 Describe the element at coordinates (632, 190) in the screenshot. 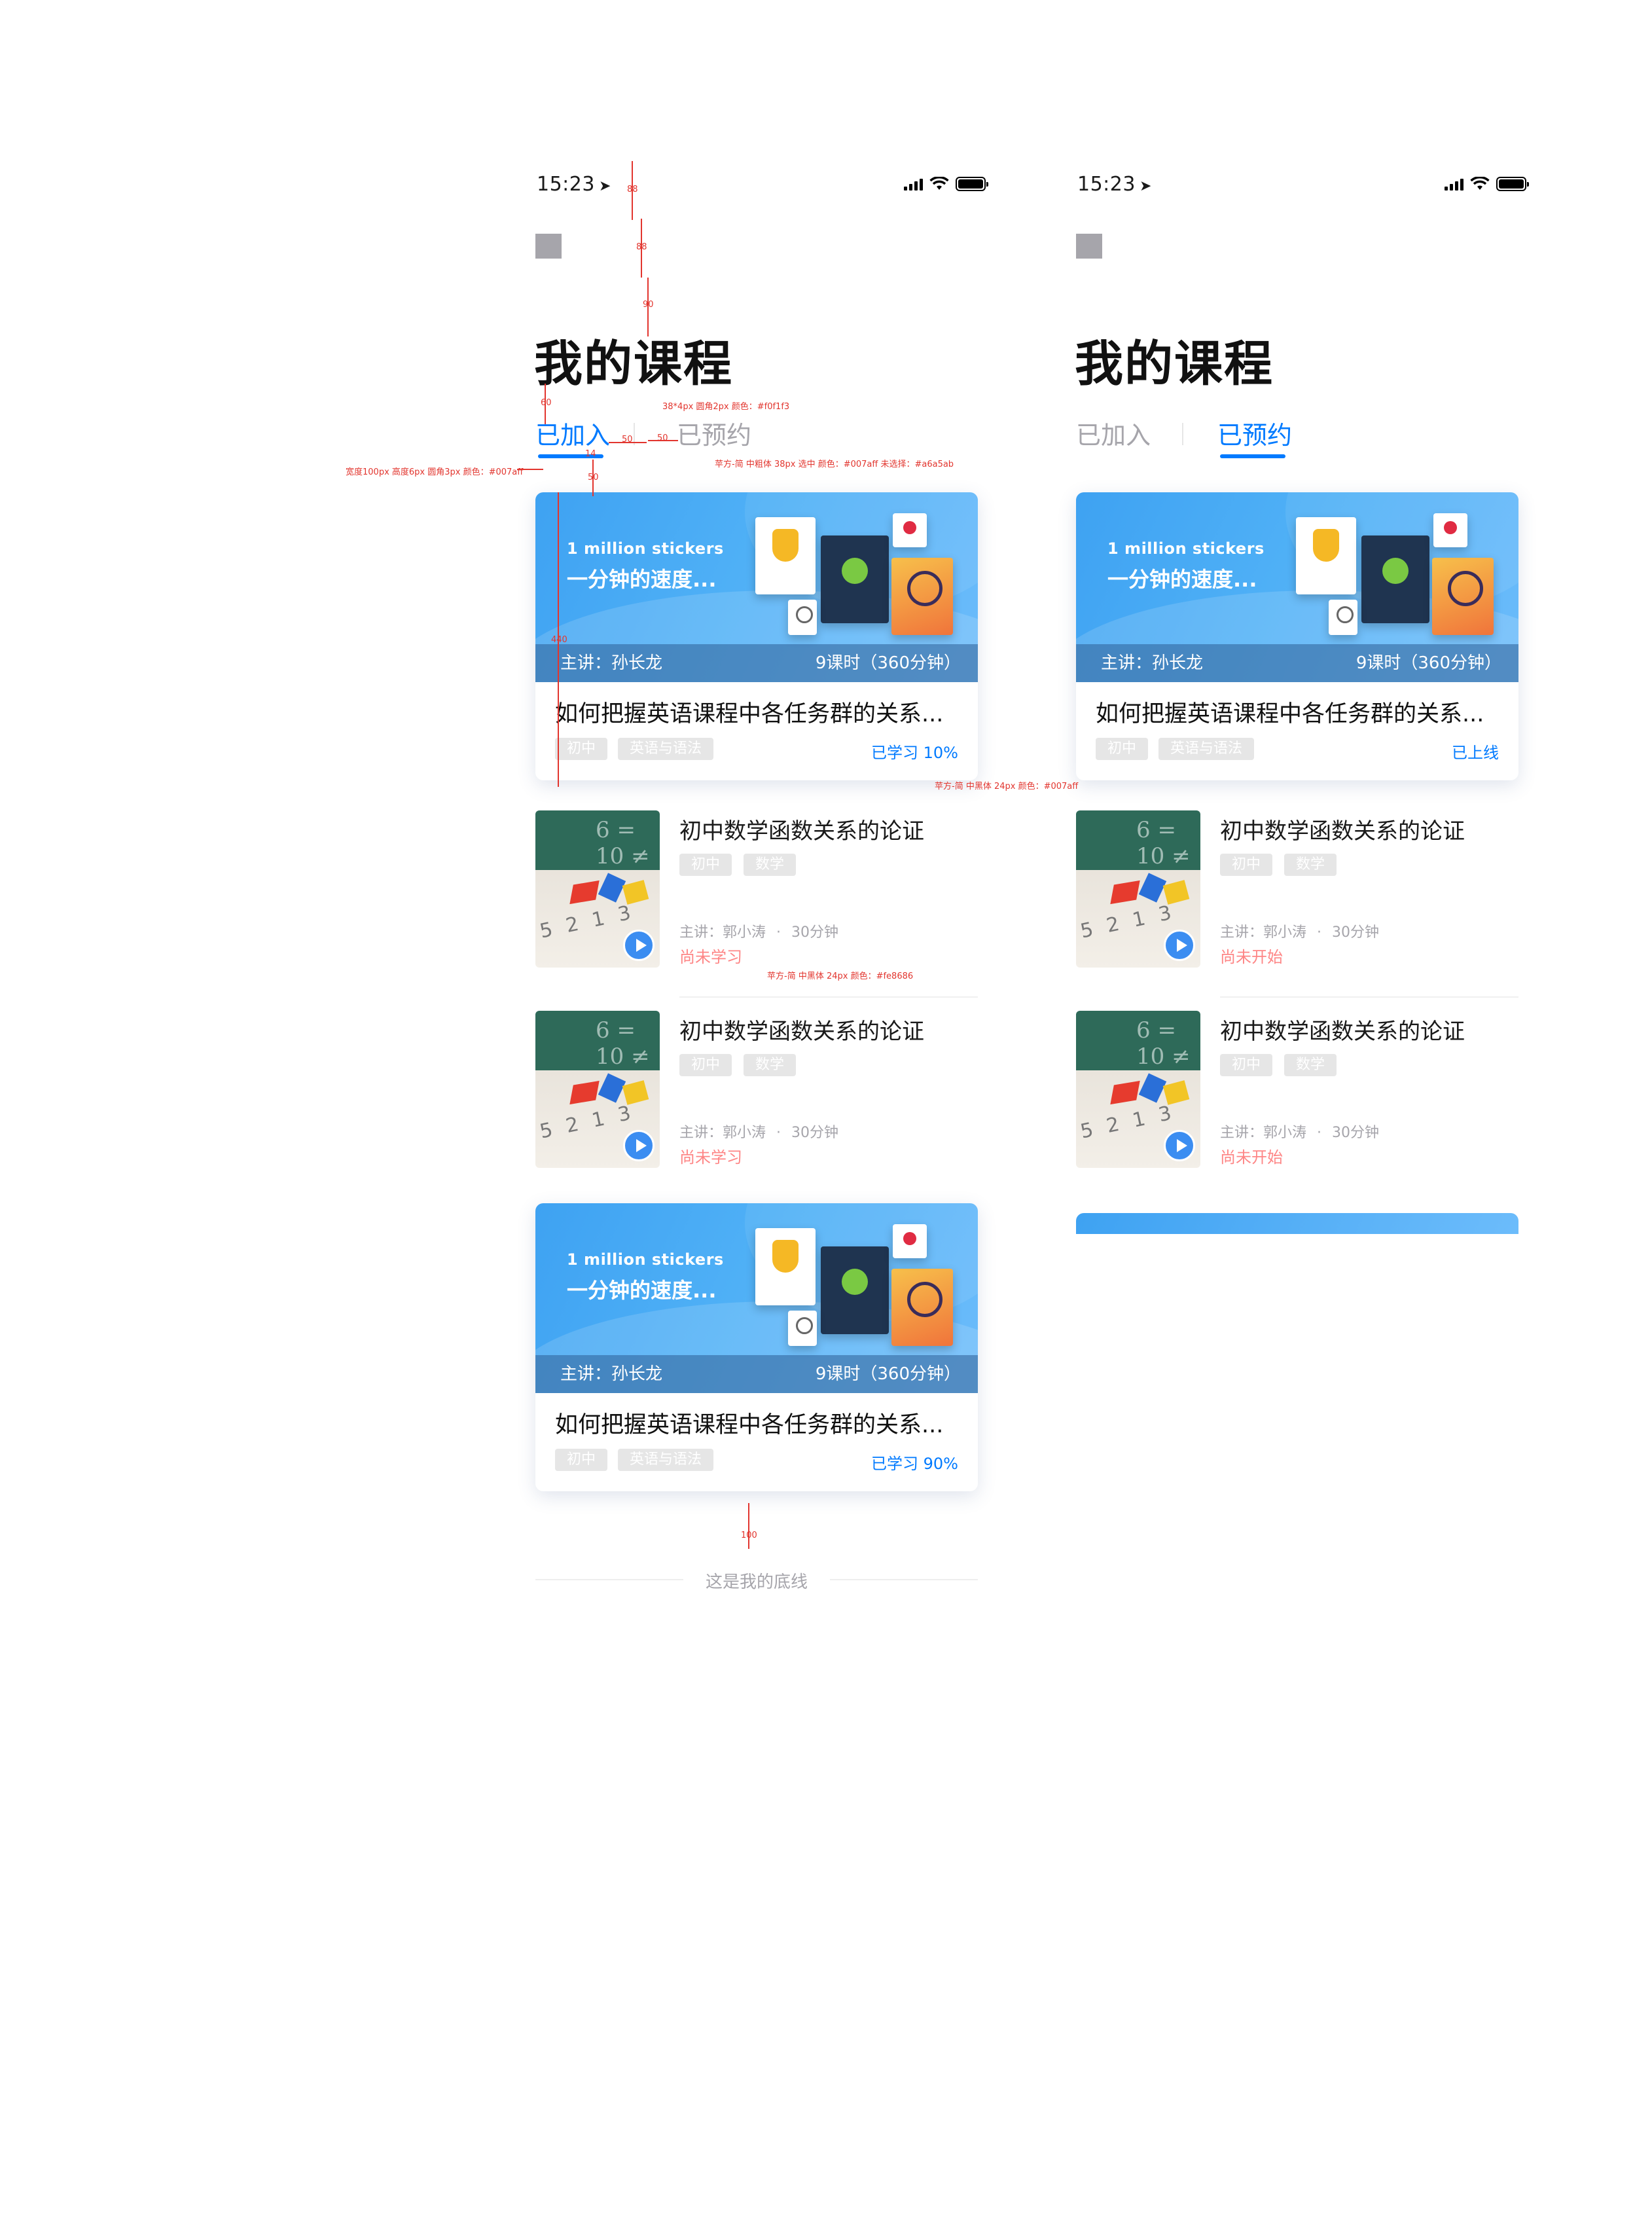

I see `annotation-label: 88` at that location.